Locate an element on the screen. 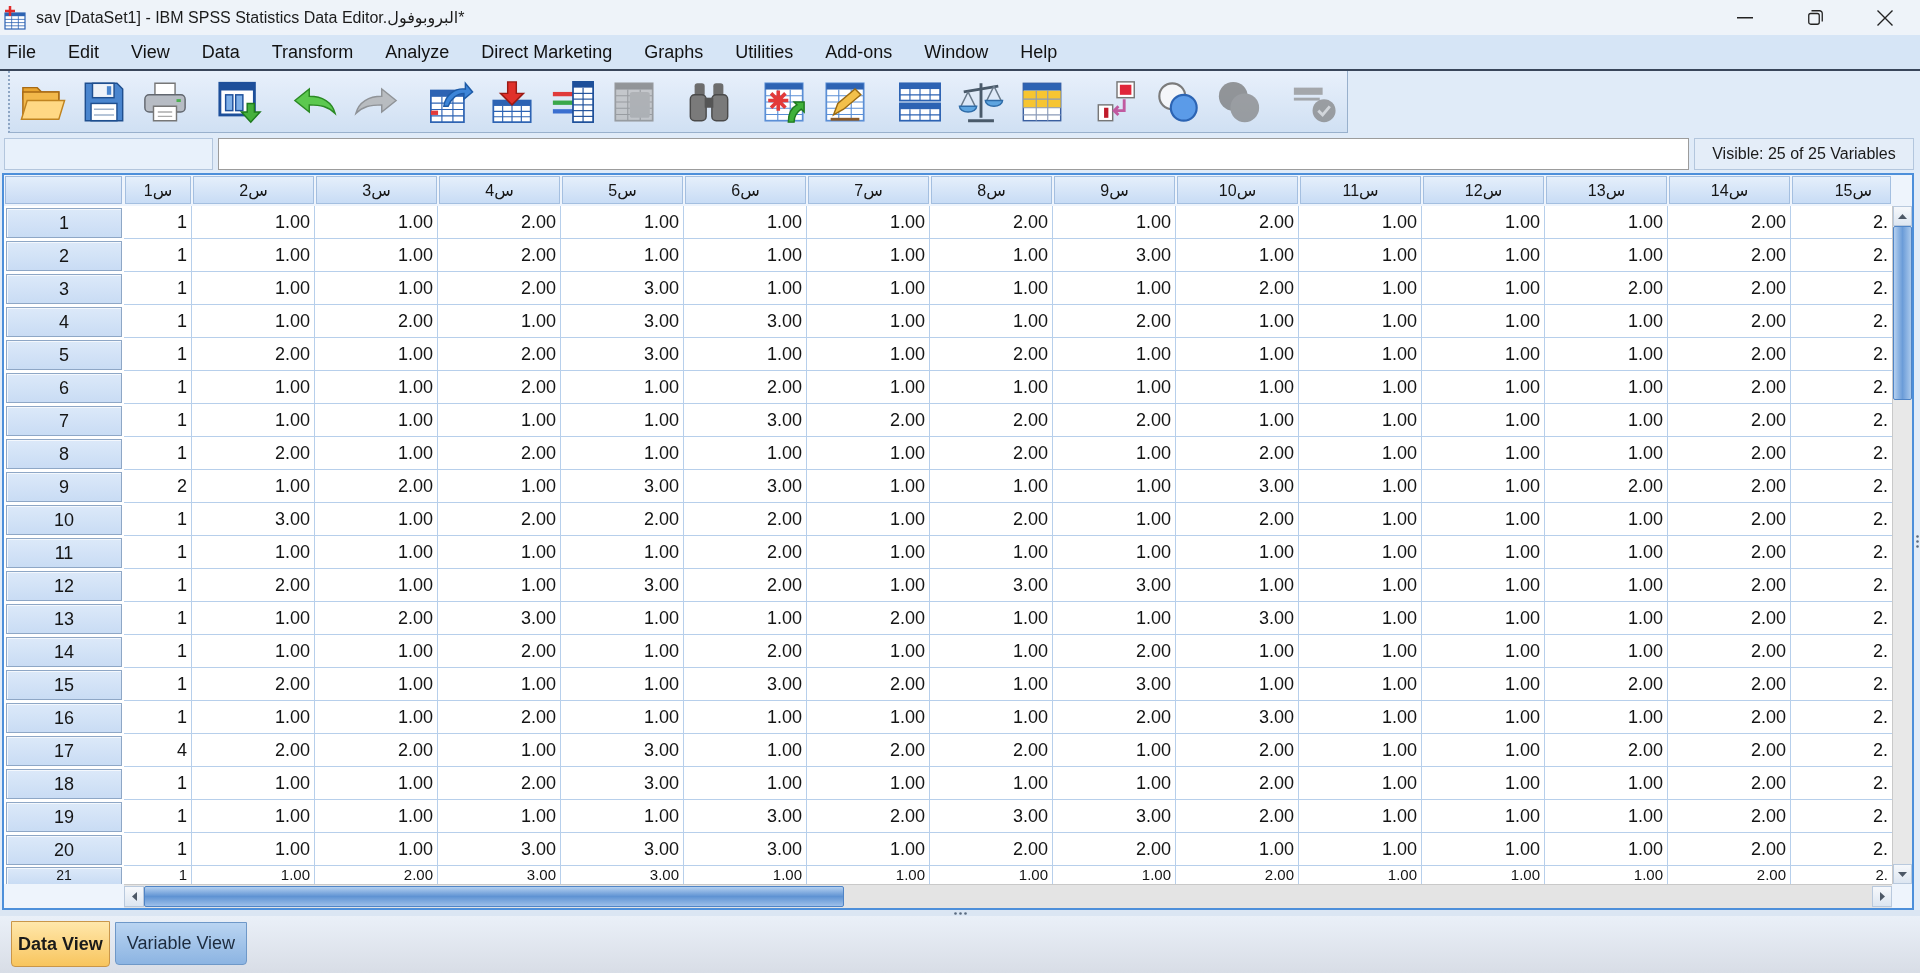 Image resolution: width=1920 pixels, height=973 pixels. column-header: س8 is located at coordinates (991, 190).